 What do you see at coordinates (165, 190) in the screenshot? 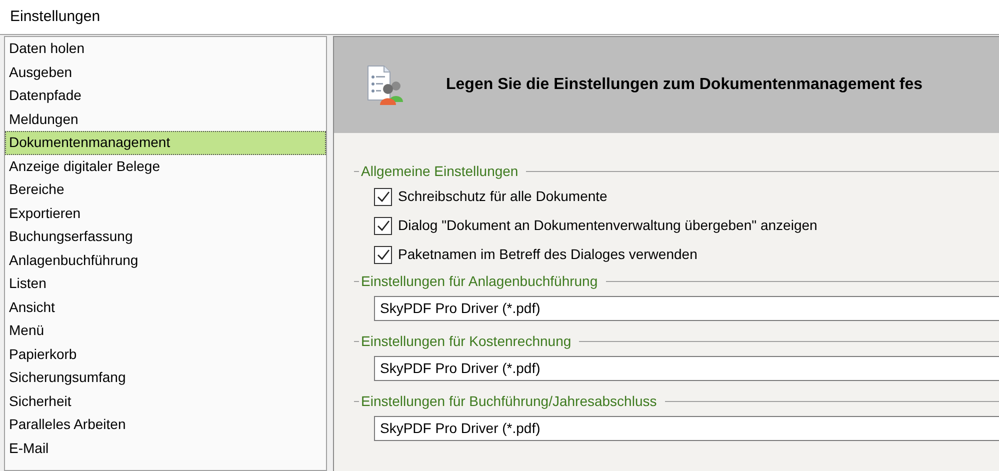
I see `sidebar-item: Bereiche` at bounding box center [165, 190].